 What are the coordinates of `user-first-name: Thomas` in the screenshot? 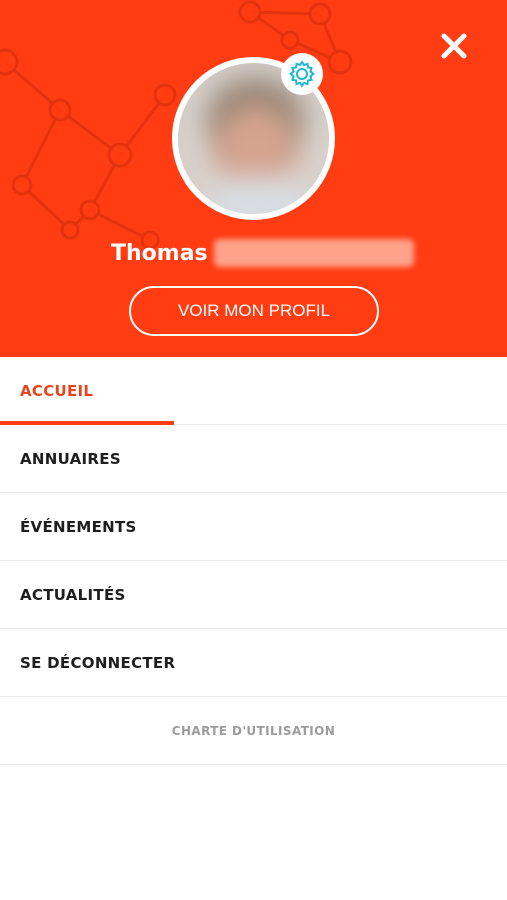 It's located at (159, 253).